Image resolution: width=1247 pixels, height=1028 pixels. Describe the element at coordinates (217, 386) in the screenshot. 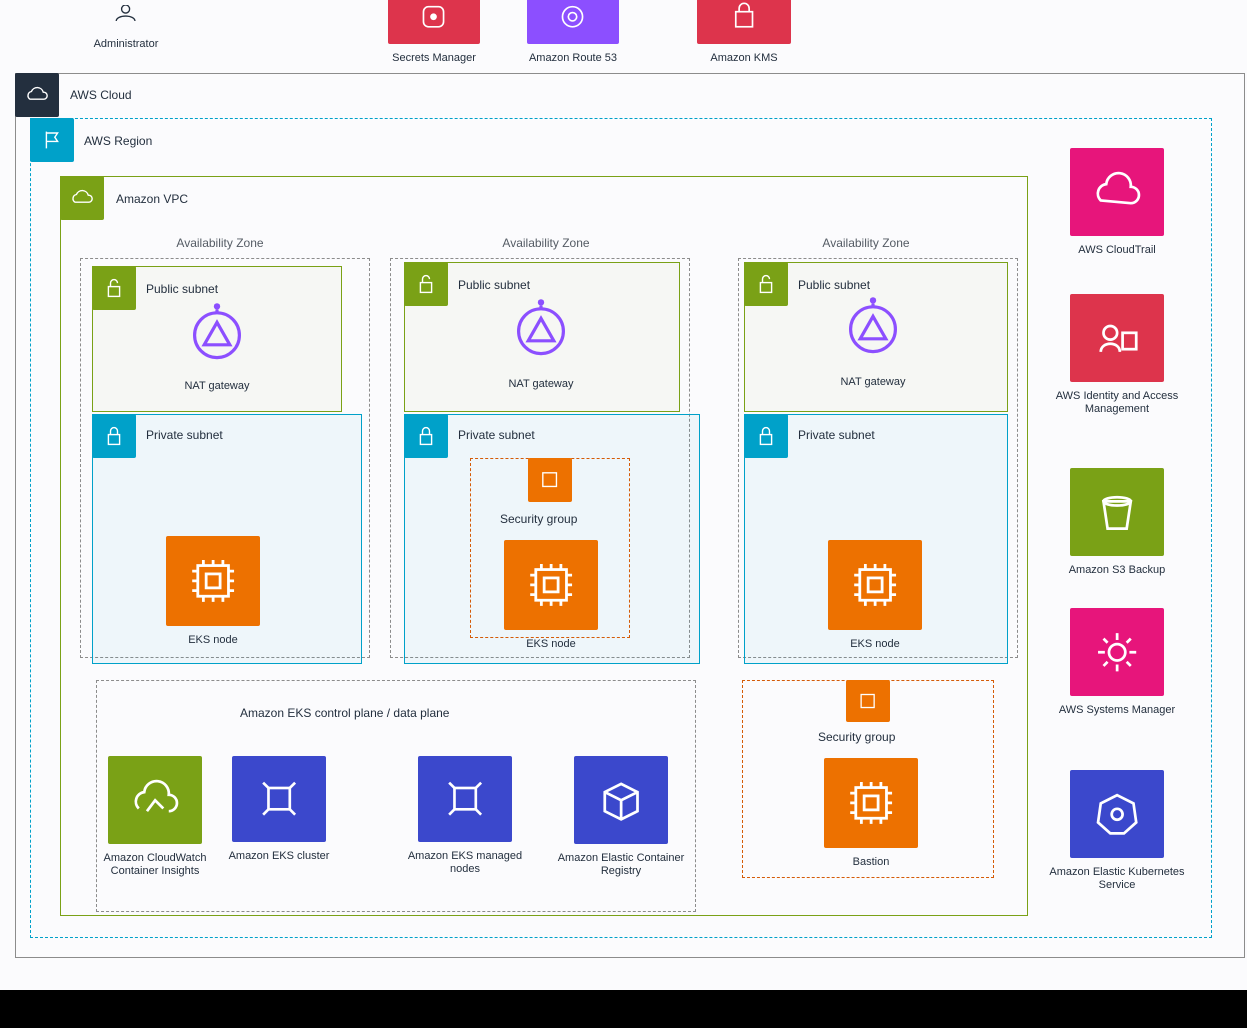

I see `nat-gateway-1-label: NAT gateway` at that location.